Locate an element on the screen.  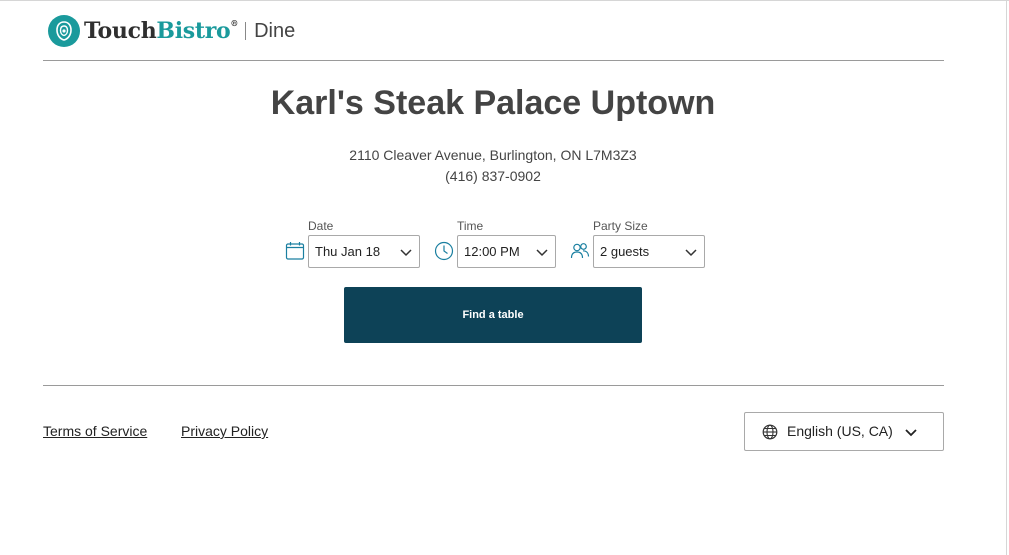
page-top-border is located at coordinates (504, 0).